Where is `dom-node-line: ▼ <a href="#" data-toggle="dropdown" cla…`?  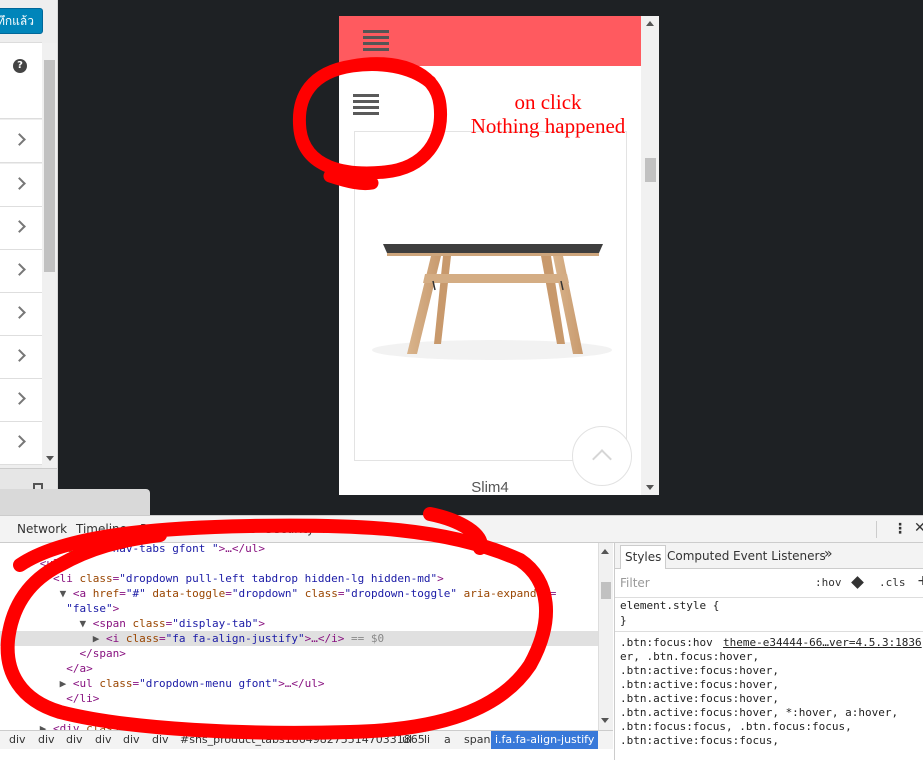
dom-node-line: ▼ <a href="#" data-toggle="dropdown" cla… is located at coordinates (299, 593).